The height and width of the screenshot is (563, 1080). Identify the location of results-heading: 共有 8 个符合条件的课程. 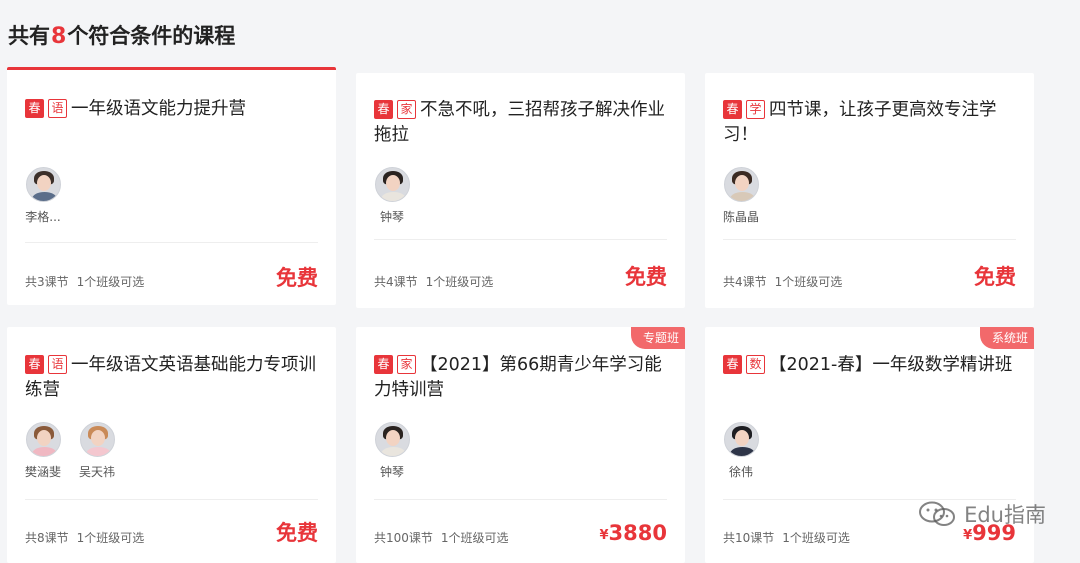
(121, 35).